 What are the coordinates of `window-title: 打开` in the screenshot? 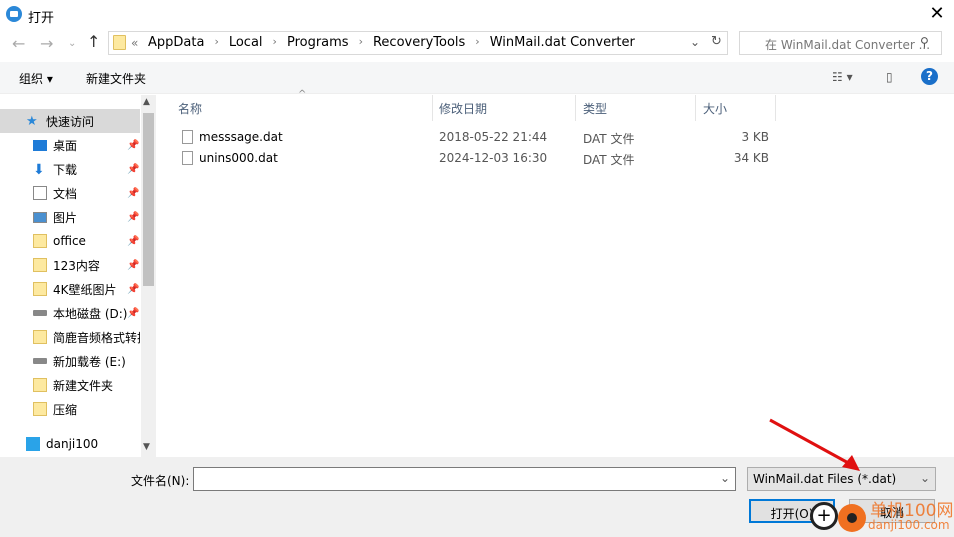 It's located at (41, 18).